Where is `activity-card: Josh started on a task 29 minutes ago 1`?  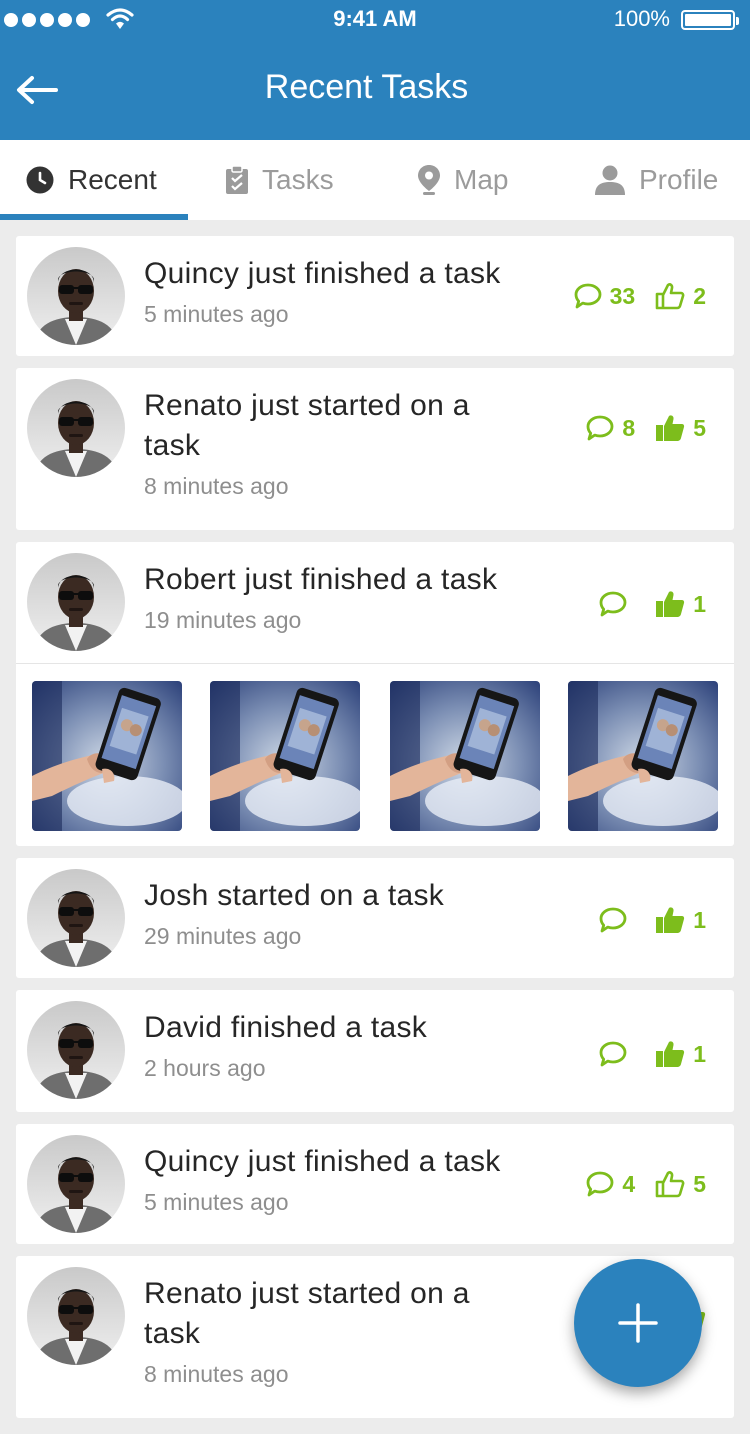
activity-card: Josh started on a task 29 minutes ago 1 is located at coordinates (375, 918).